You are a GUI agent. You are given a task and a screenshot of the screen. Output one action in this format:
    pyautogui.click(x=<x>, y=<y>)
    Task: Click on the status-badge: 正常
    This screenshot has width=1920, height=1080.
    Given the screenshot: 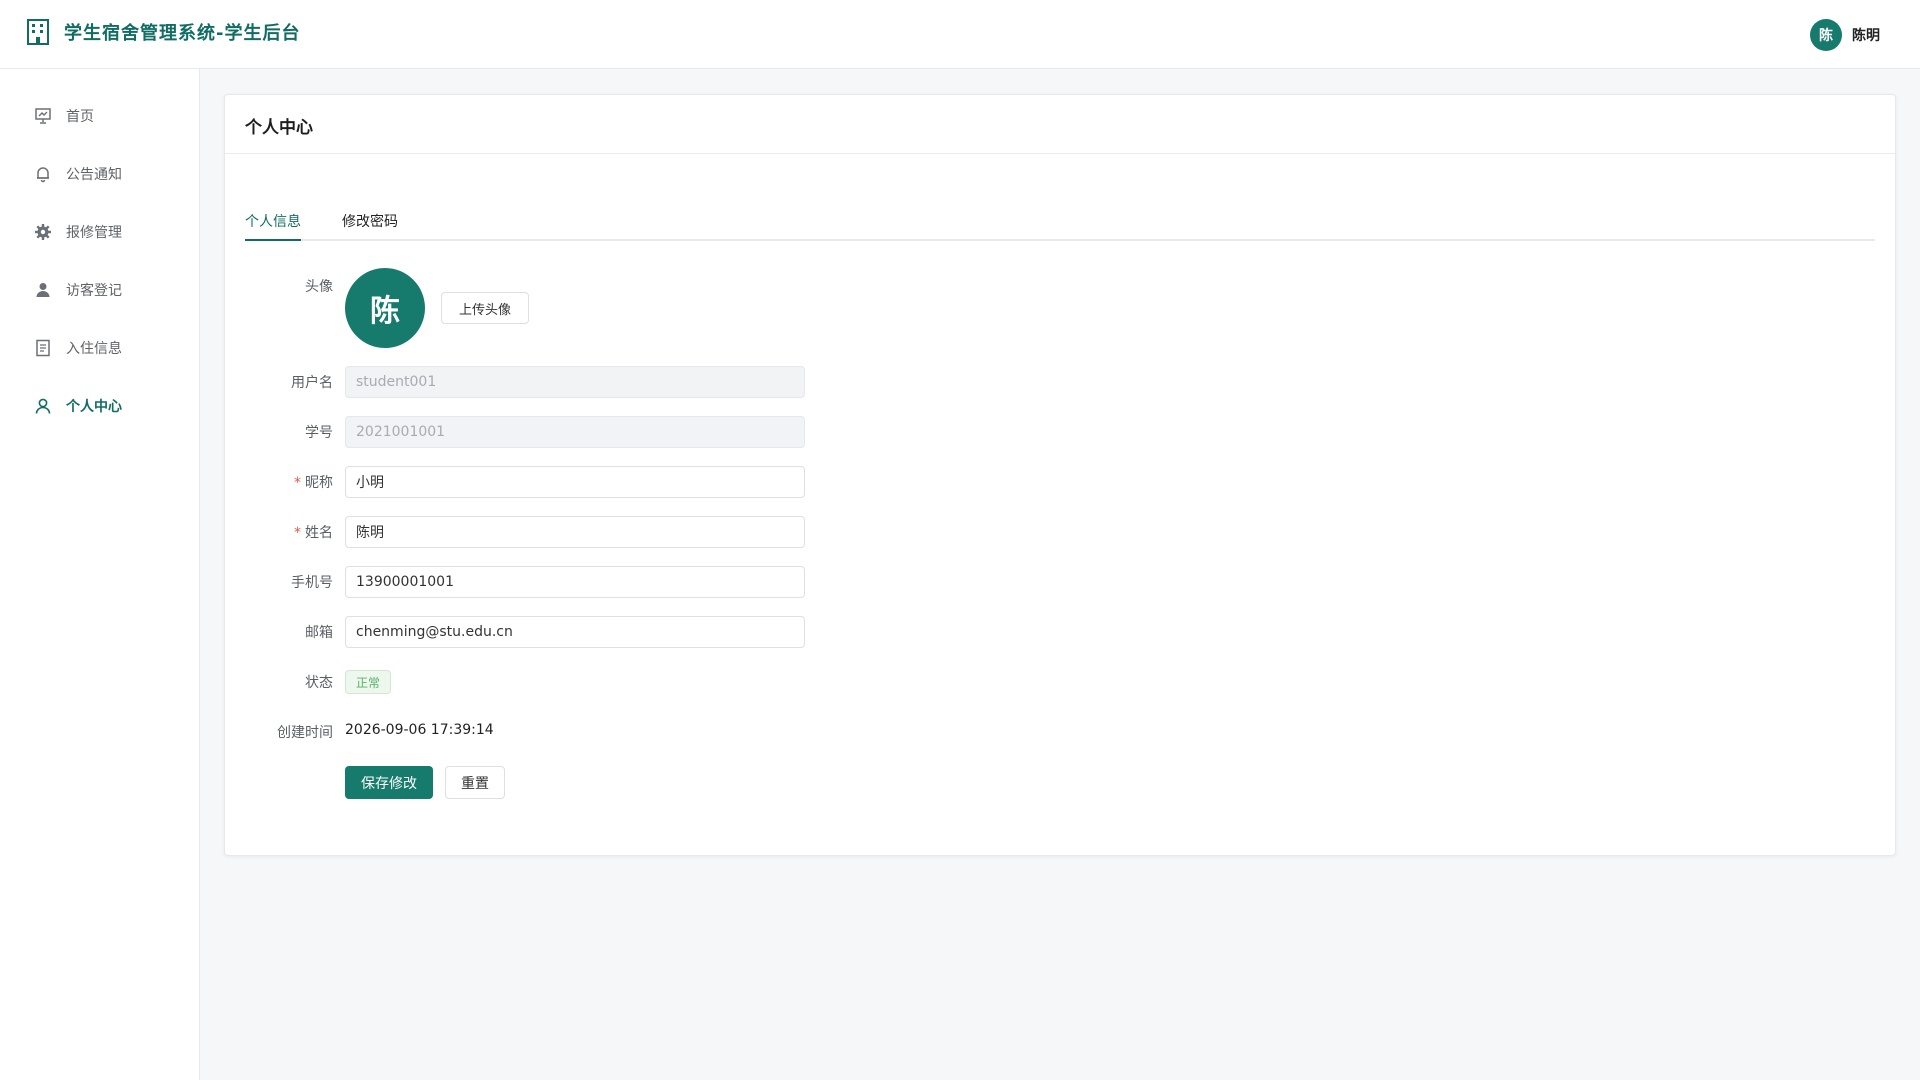 What is the action you would take?
    pyautogui.click(x=368, y=682)
    